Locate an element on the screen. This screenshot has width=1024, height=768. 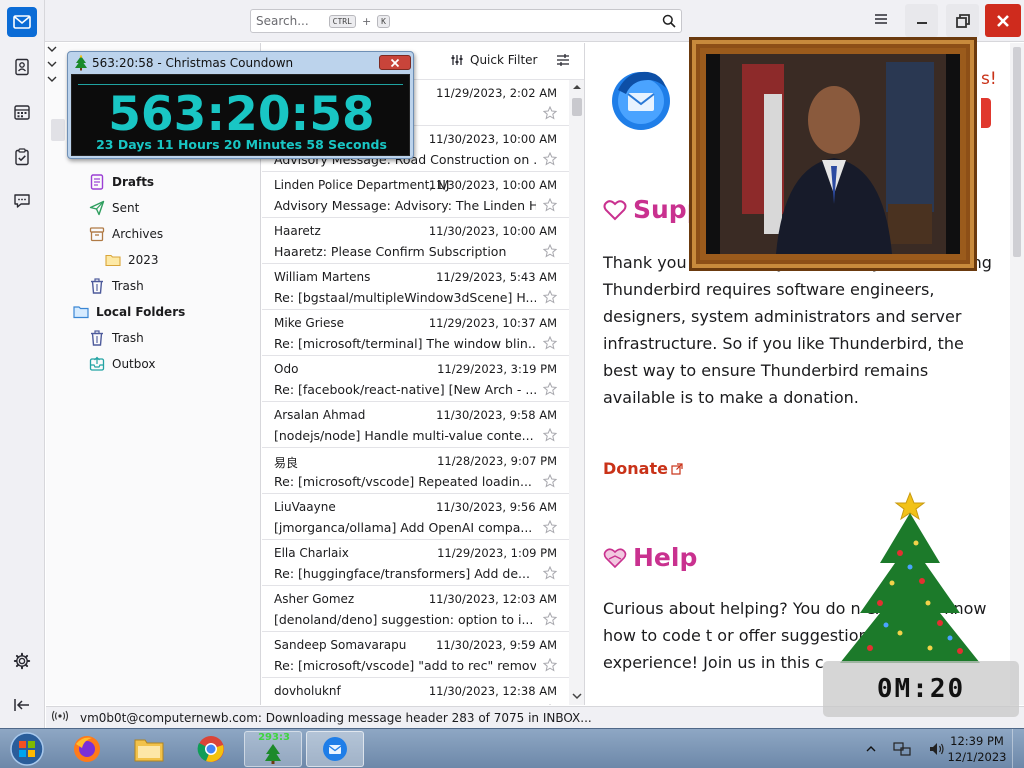
folder-icon is located at coordinates (113, 260).